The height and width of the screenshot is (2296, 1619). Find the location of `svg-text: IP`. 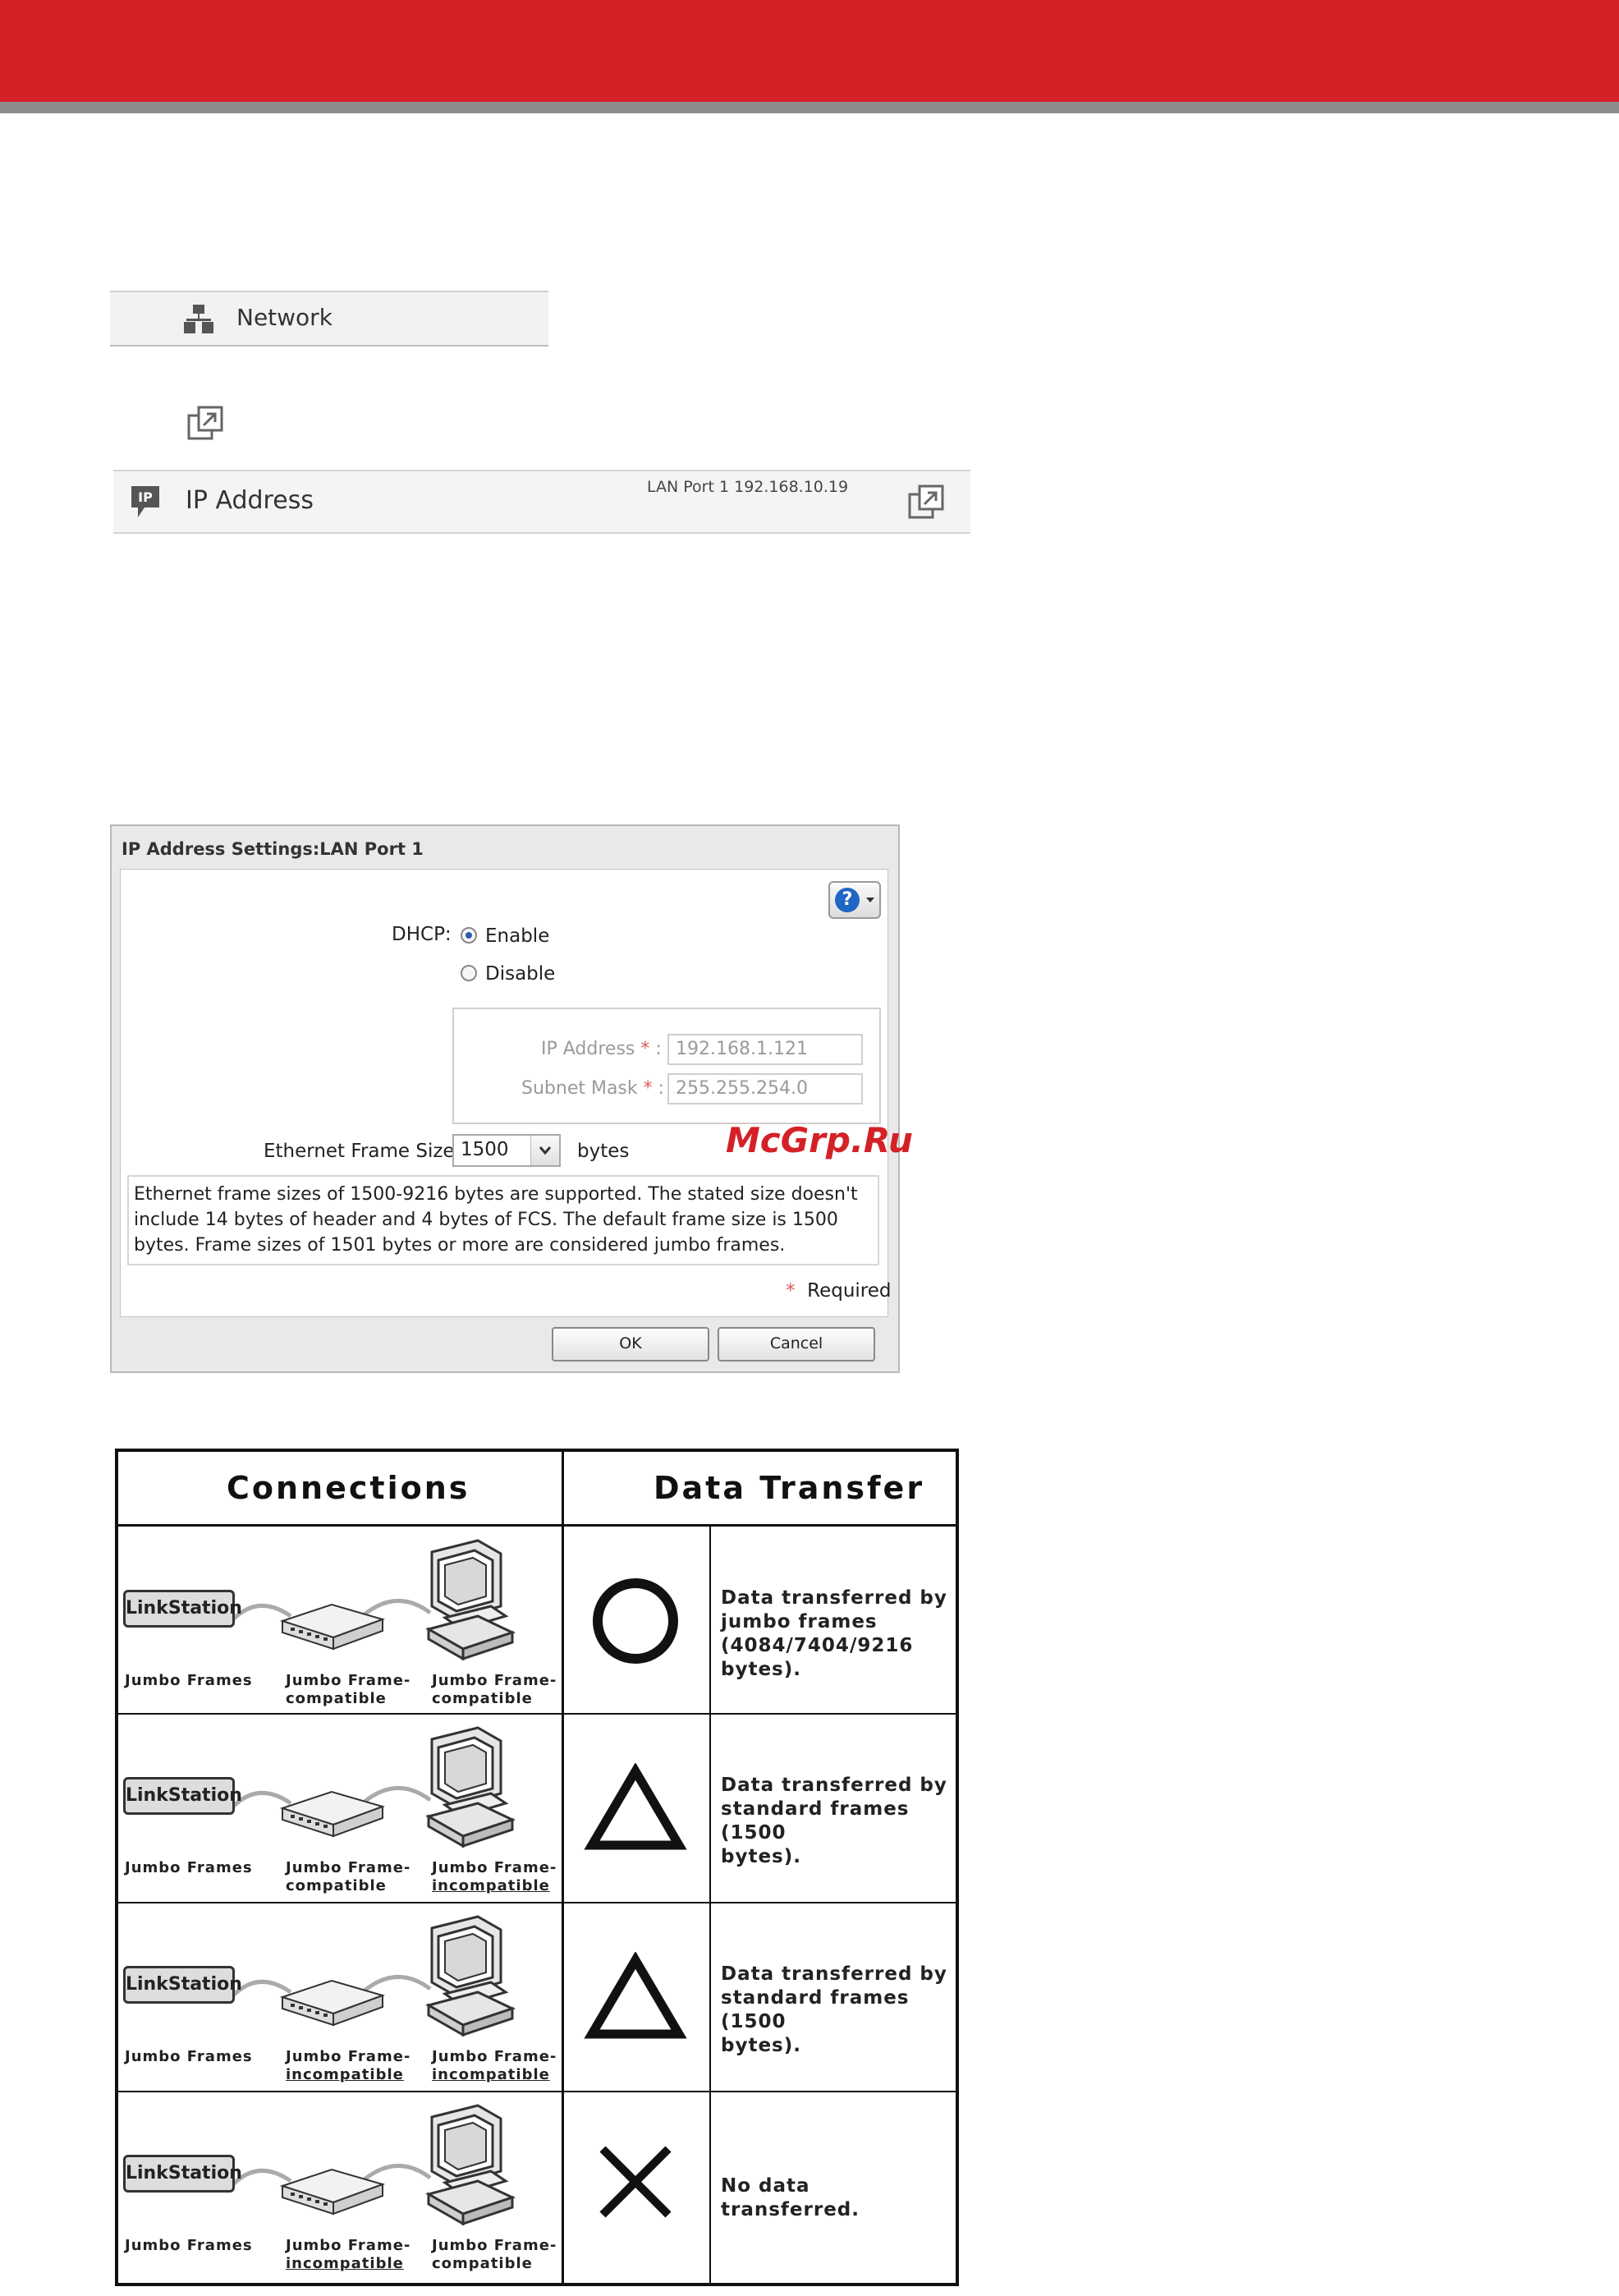

svg-text: IP is located at coordinates (145, 497).